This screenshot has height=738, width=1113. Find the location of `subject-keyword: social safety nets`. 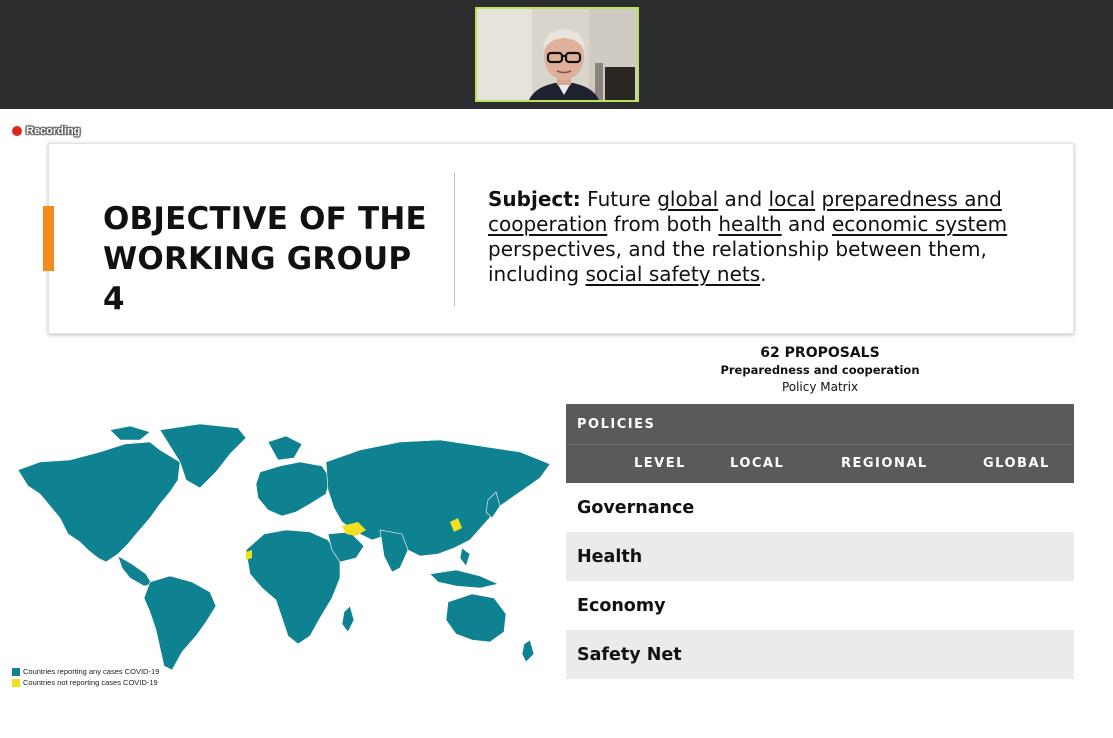

subject-keyword: social safety nets is located at coordinates (673, 274).